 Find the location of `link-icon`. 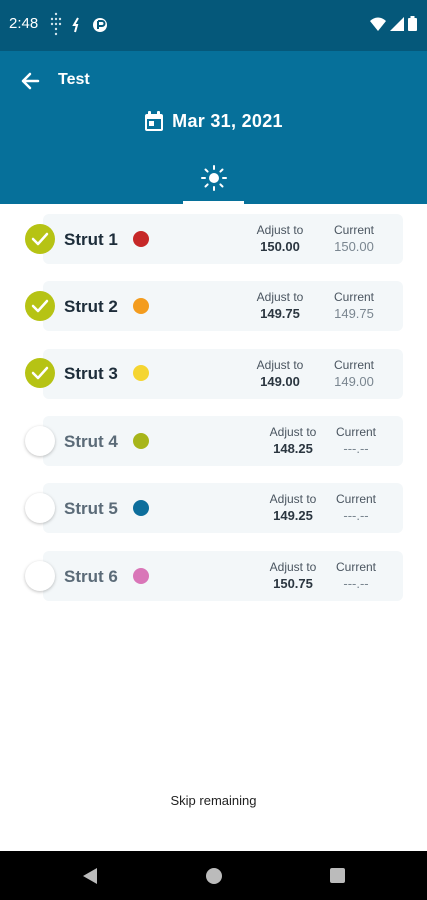

link-icon is located at coordinates (75, 25).